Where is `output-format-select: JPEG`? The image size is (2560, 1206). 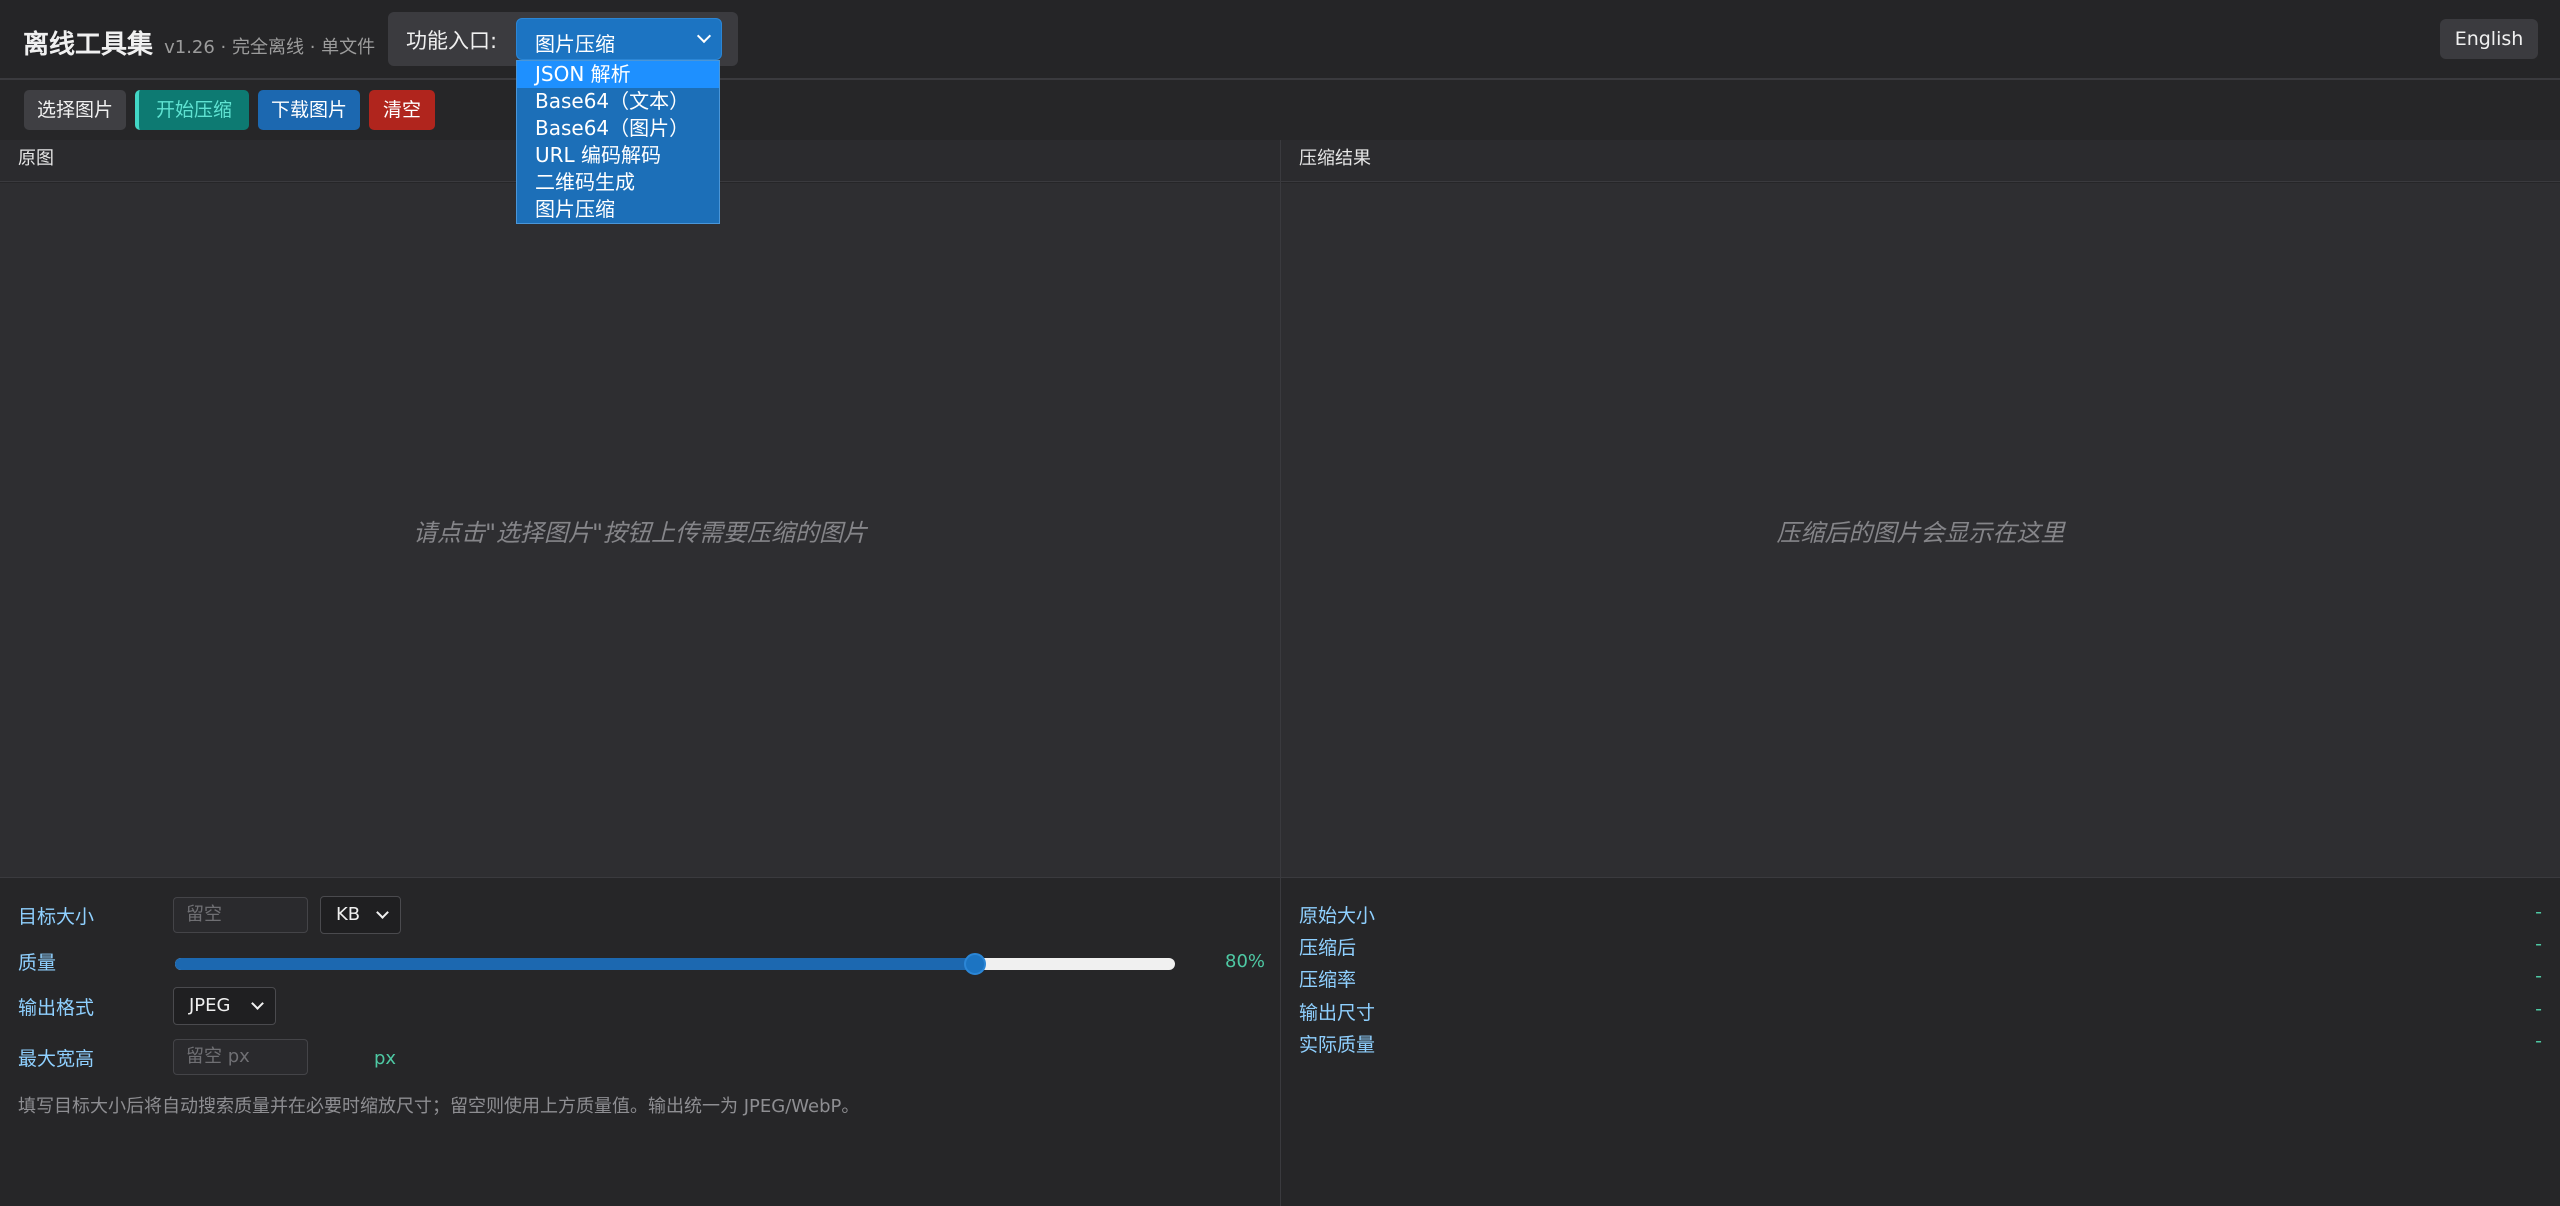
output-format-select: JPEG is located at coordinates (224, 1006).